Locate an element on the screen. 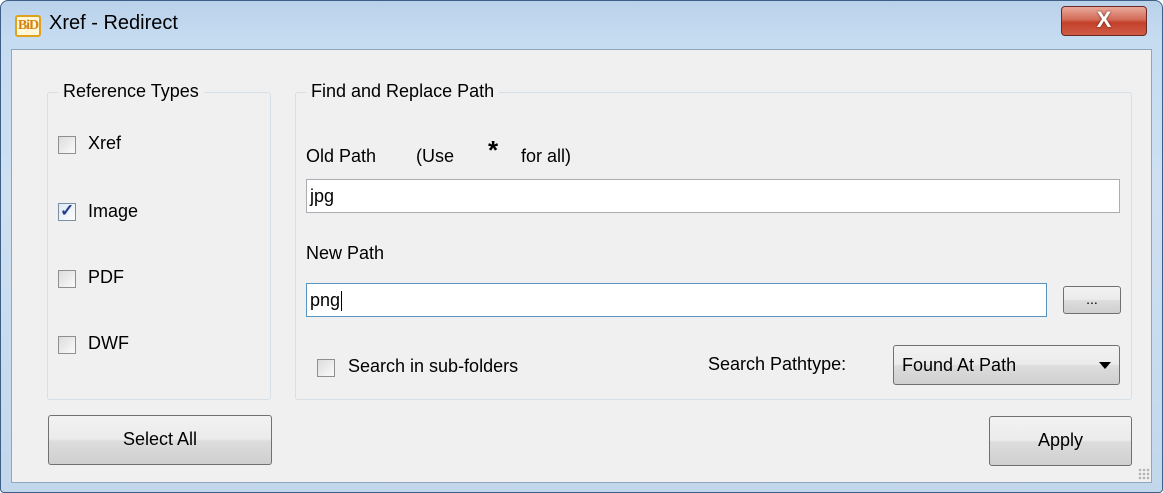 This screenshot has width=1163, height=493. new-path-value: png is located at coordinates (325, 300).